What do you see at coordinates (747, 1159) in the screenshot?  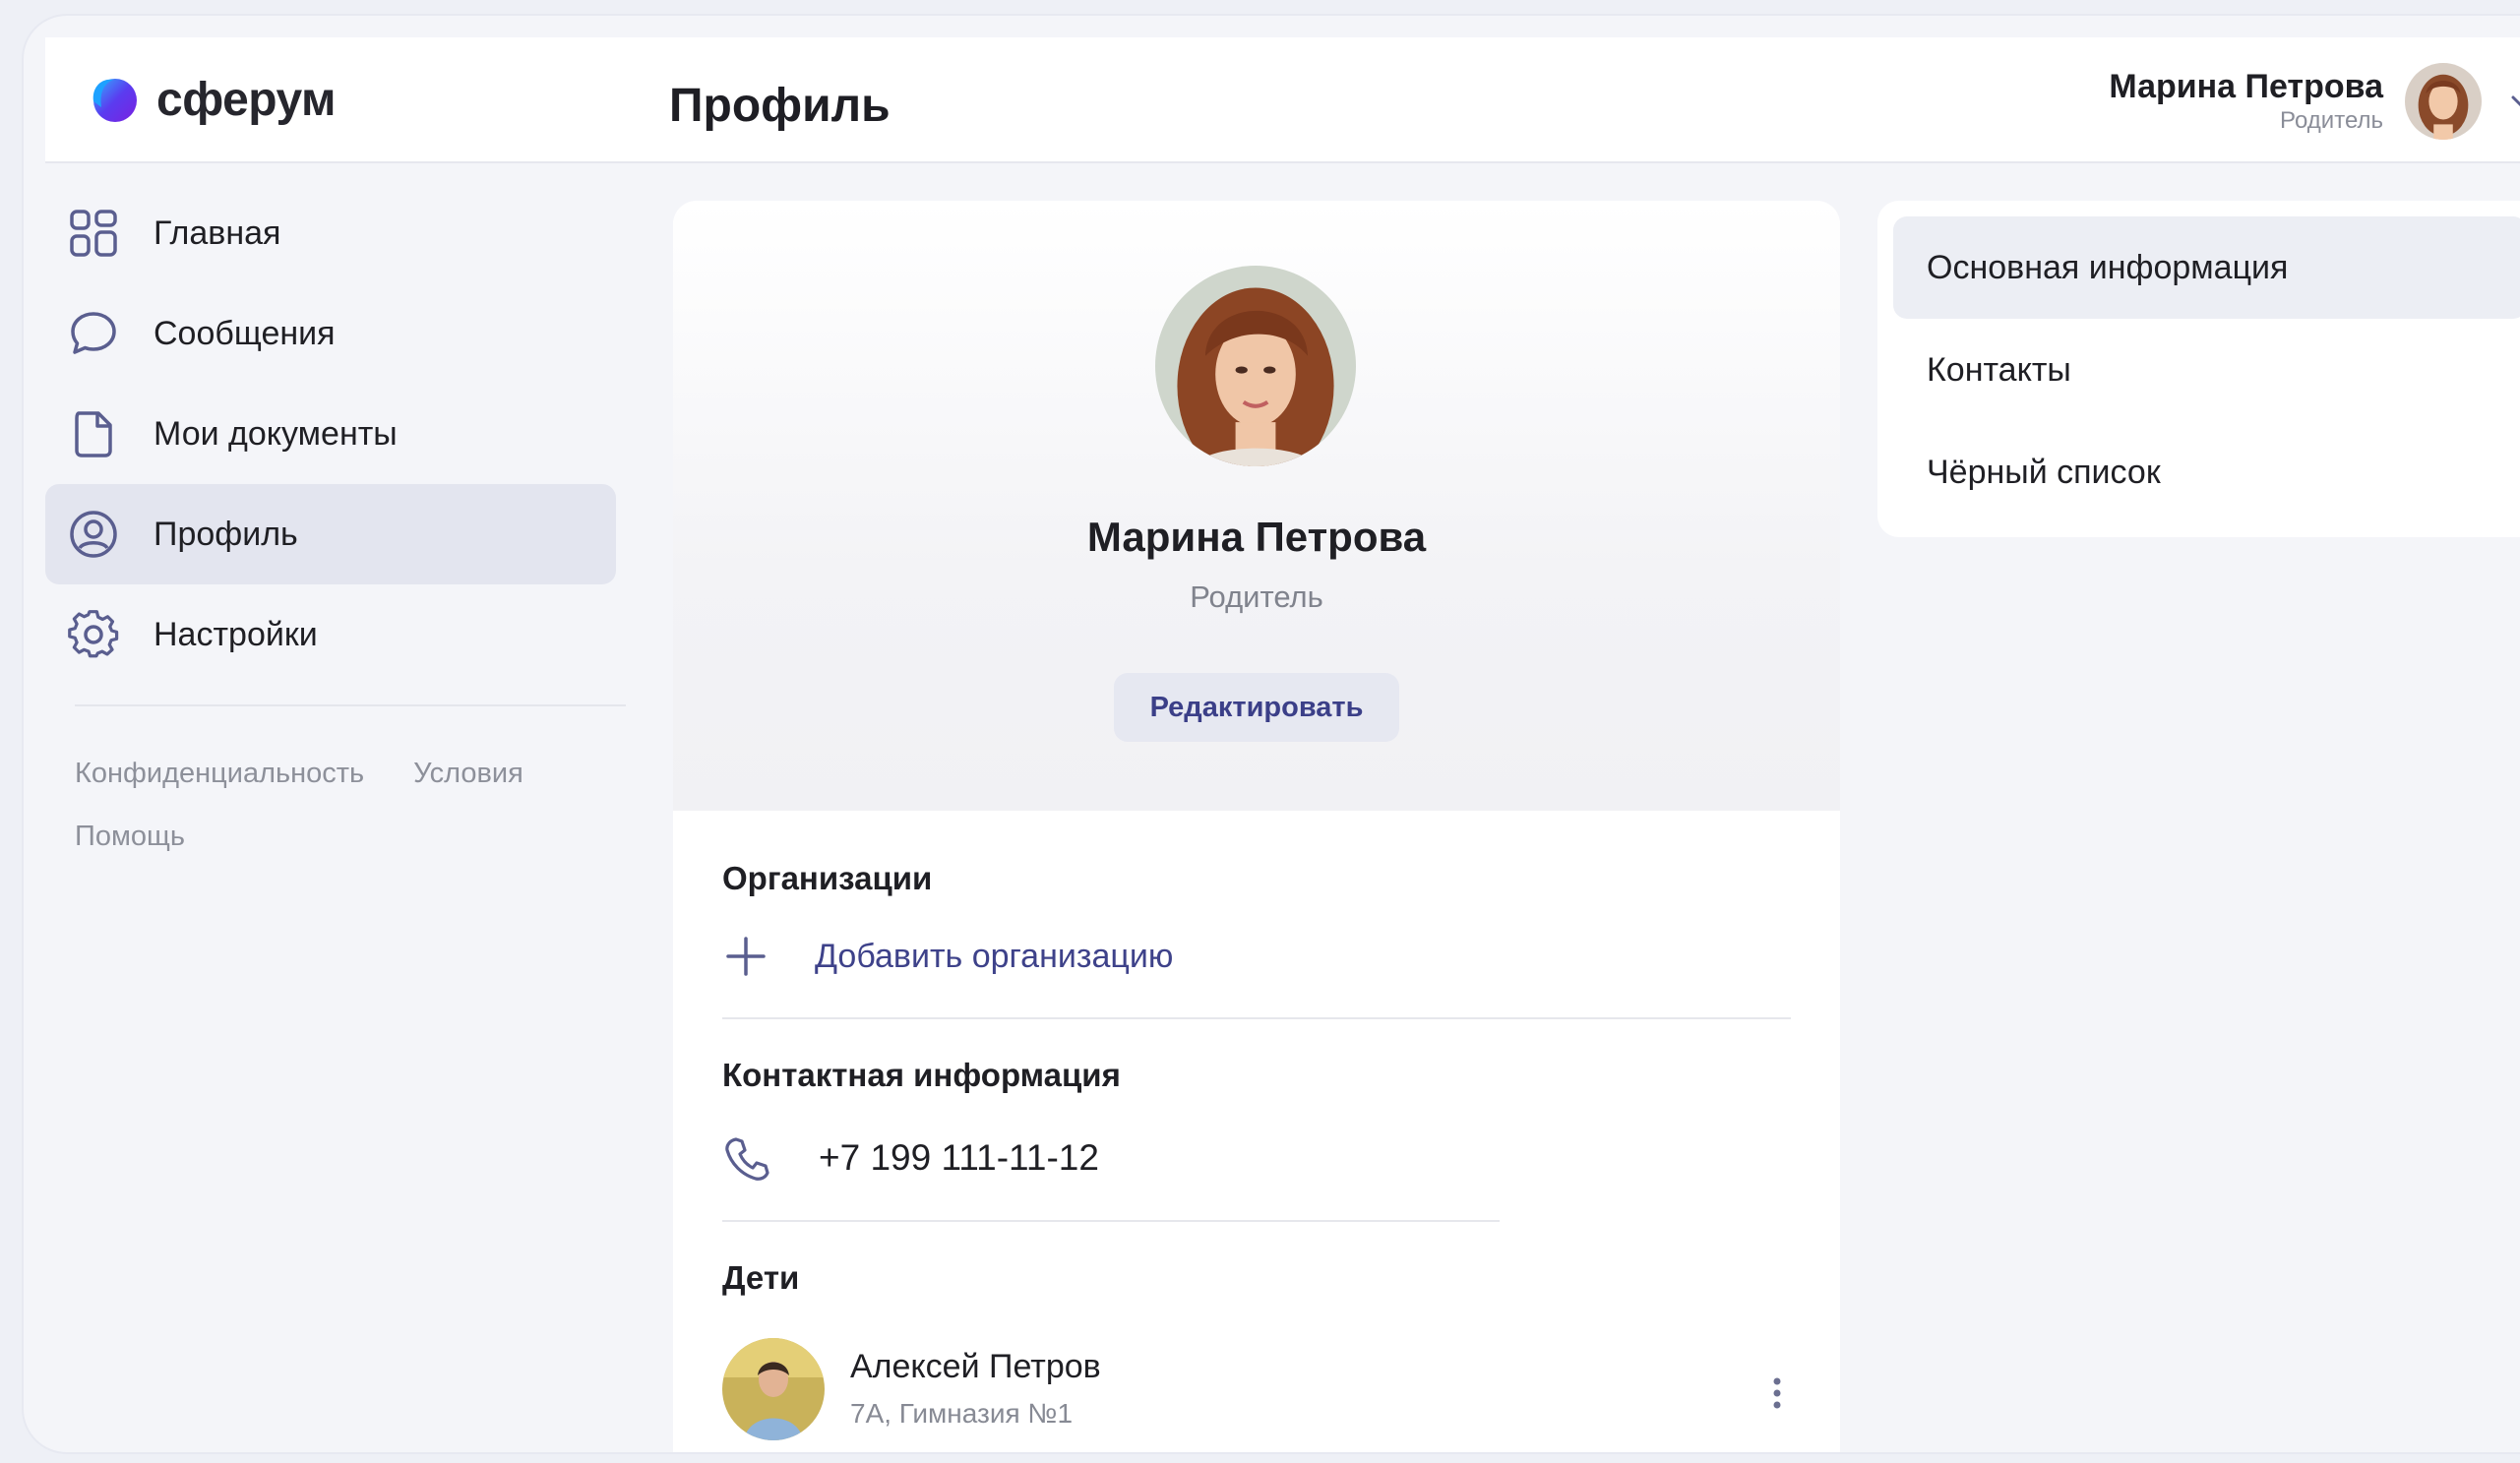 I see `phone-icon` at bounding box center [747, 1159].